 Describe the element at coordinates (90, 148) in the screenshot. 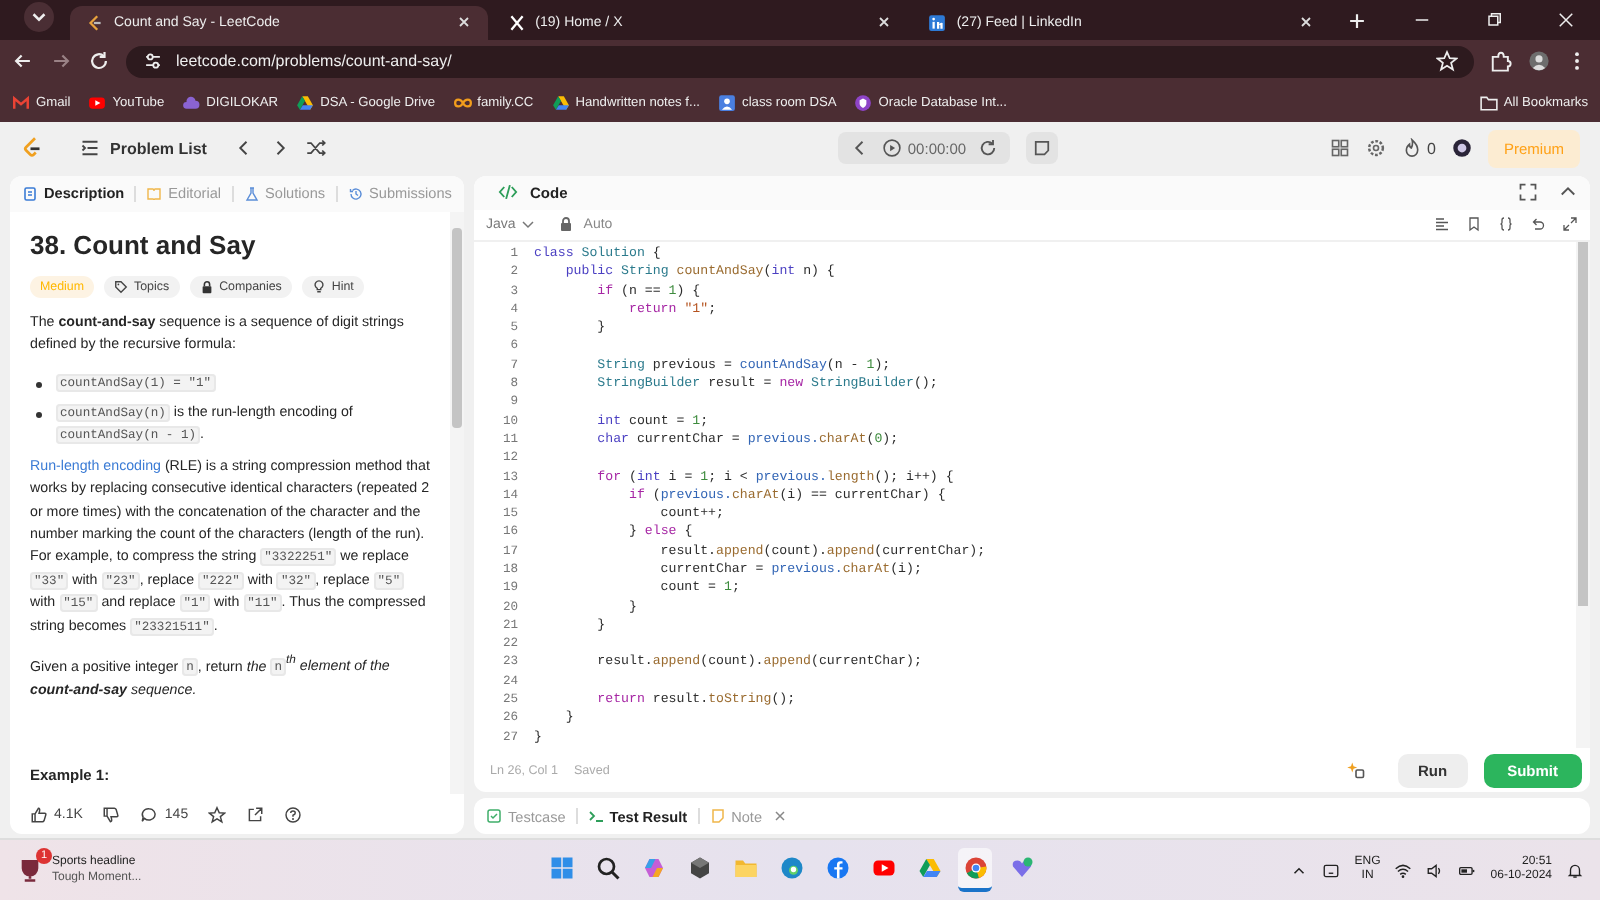

I see `list-icon` at that location.